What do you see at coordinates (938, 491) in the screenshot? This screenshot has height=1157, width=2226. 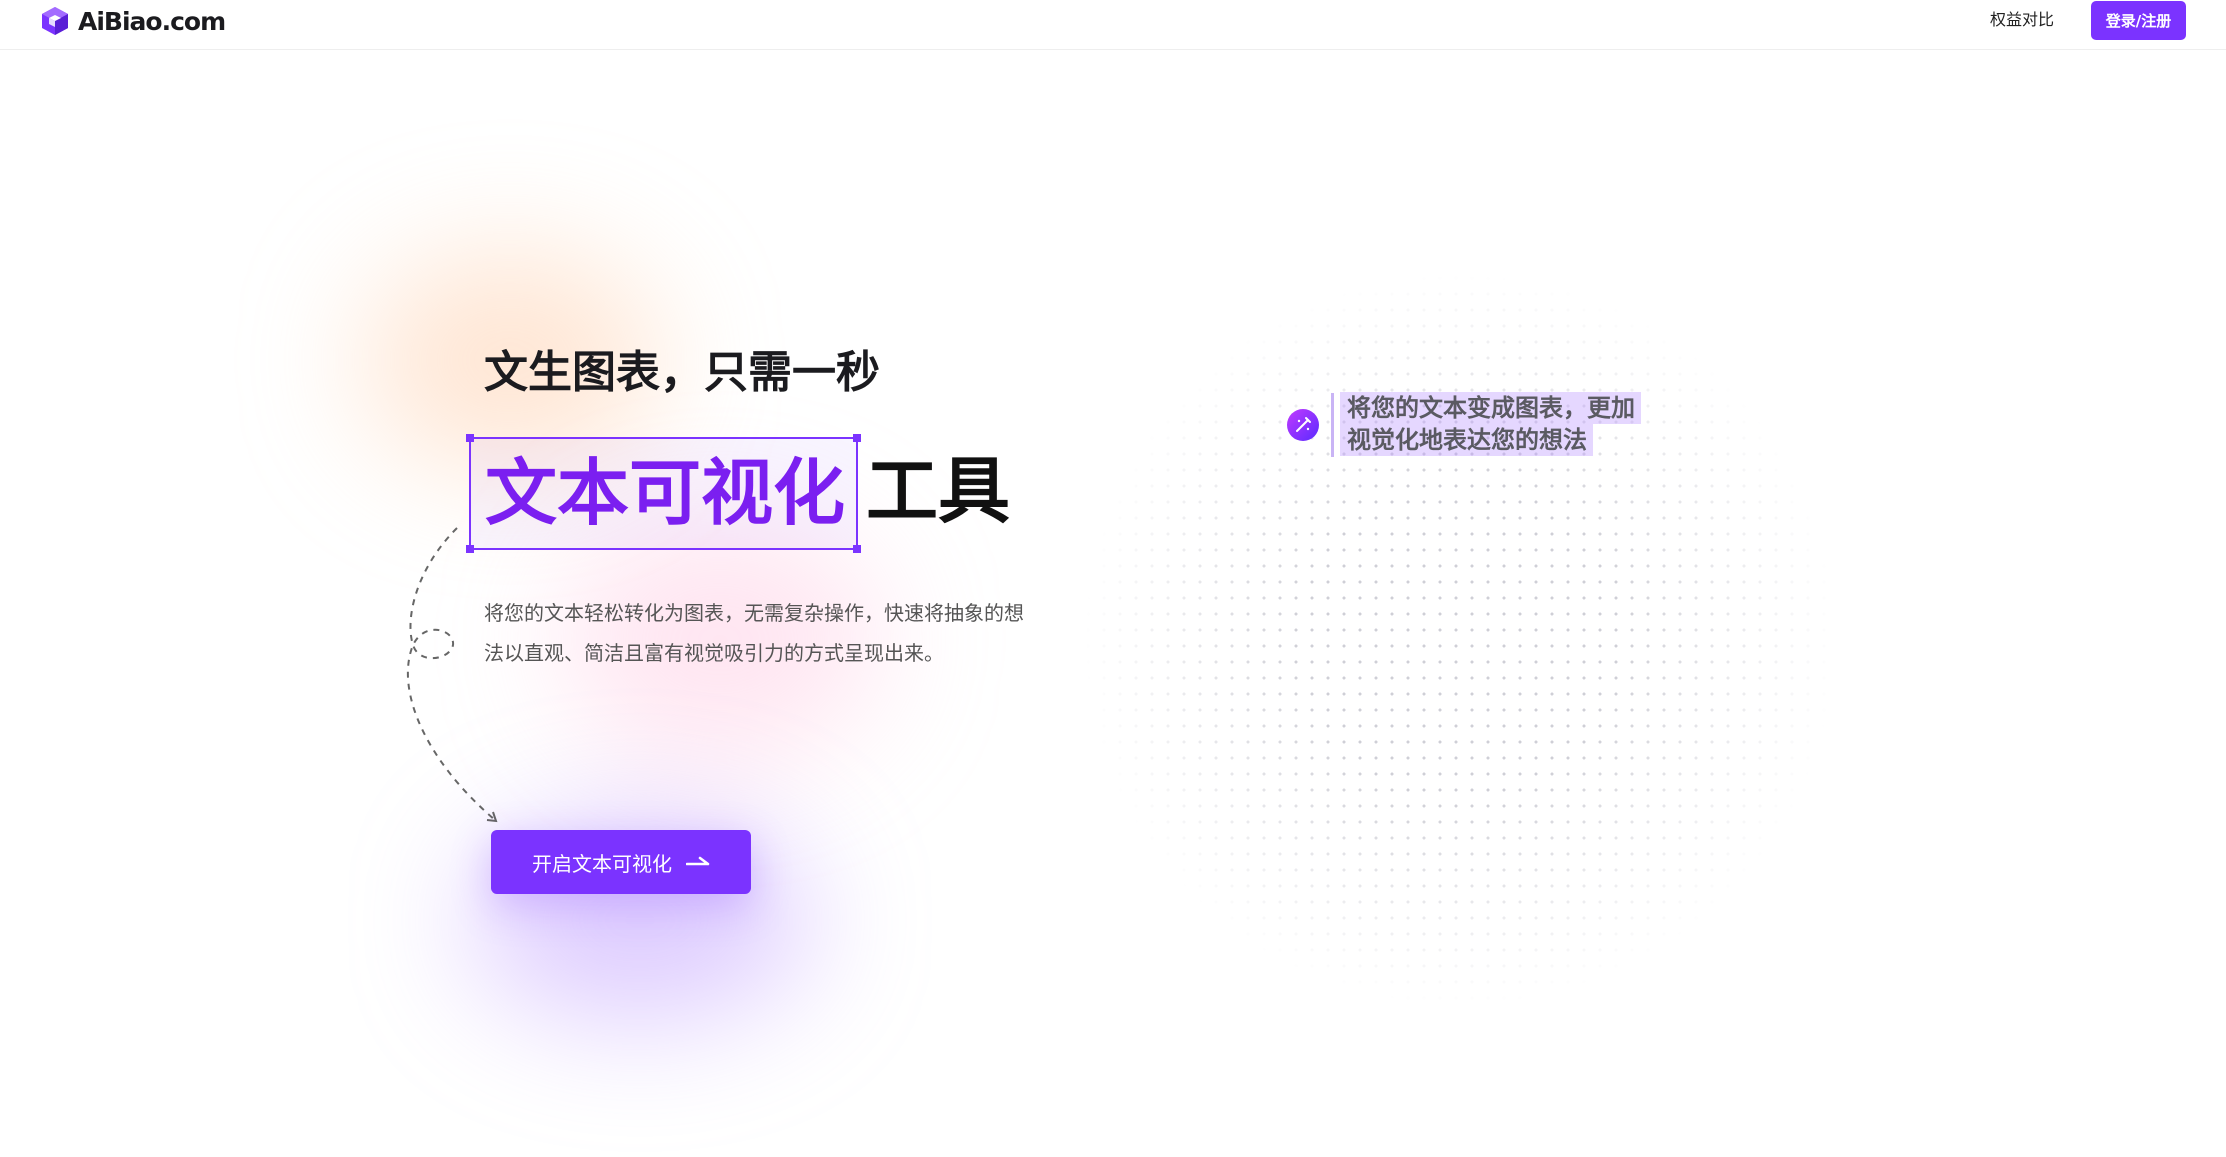 I see `hero-title-tail: 工具` at bounding box center [938, 491].